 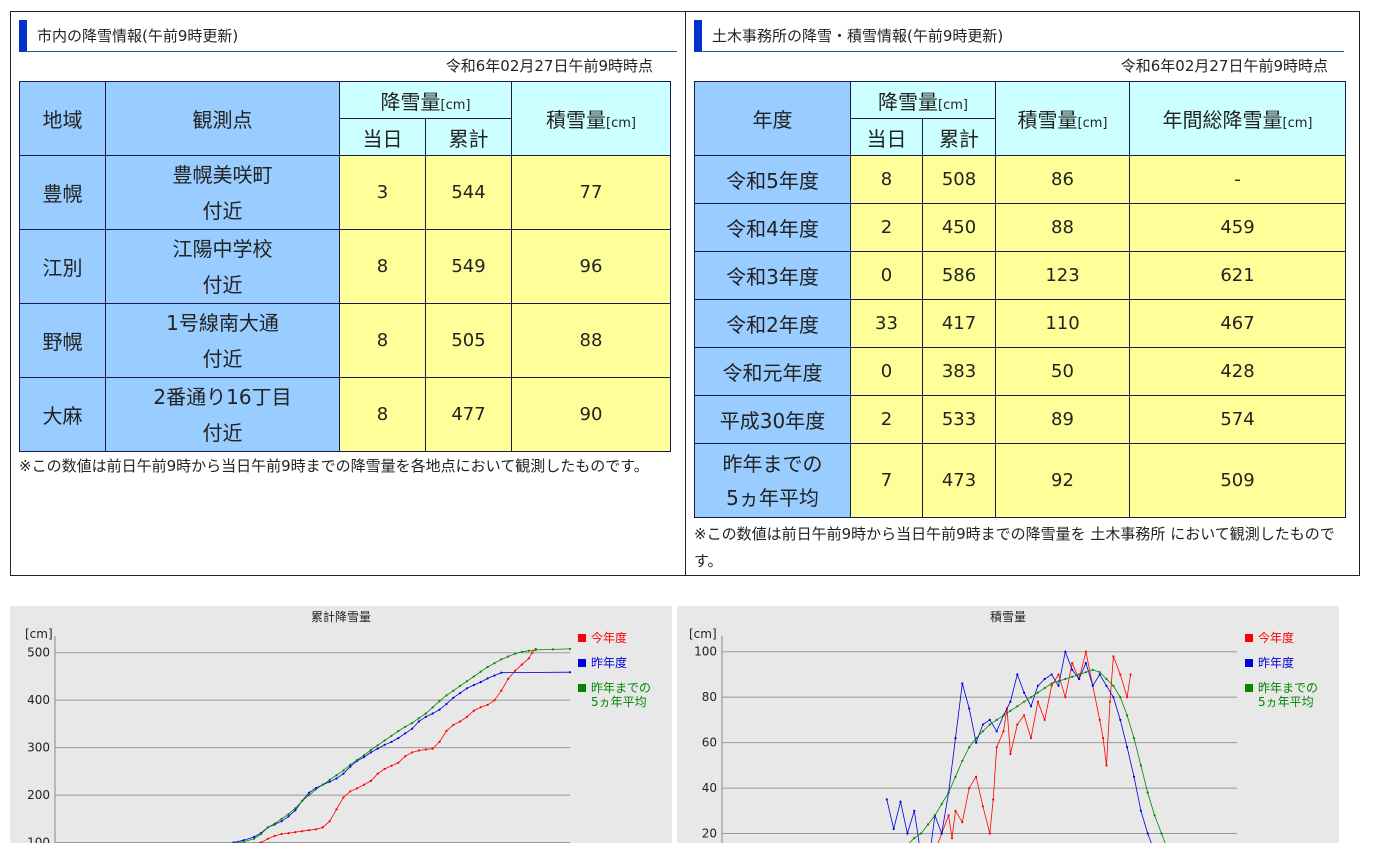 What do you see at coordinates (425, 100) in the screenshot?
I see `snowfall-header: 降雪量[cm]` at bounding box center [425, 100].